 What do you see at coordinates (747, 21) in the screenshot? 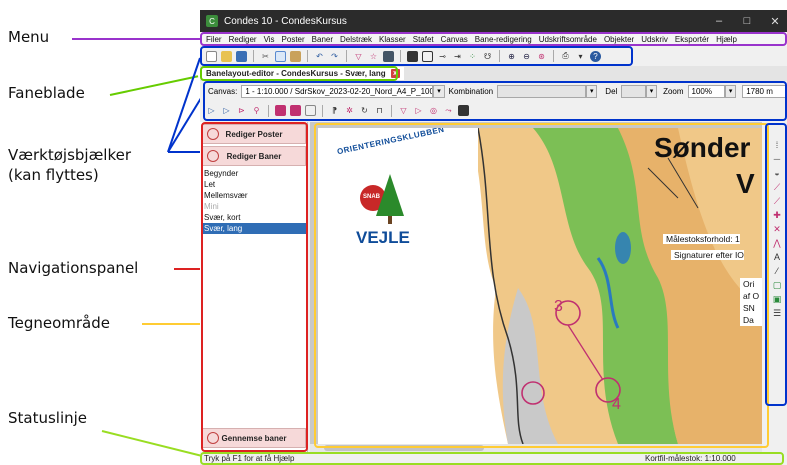
I see `maximize-button: □` at bounding box center [747, 21].